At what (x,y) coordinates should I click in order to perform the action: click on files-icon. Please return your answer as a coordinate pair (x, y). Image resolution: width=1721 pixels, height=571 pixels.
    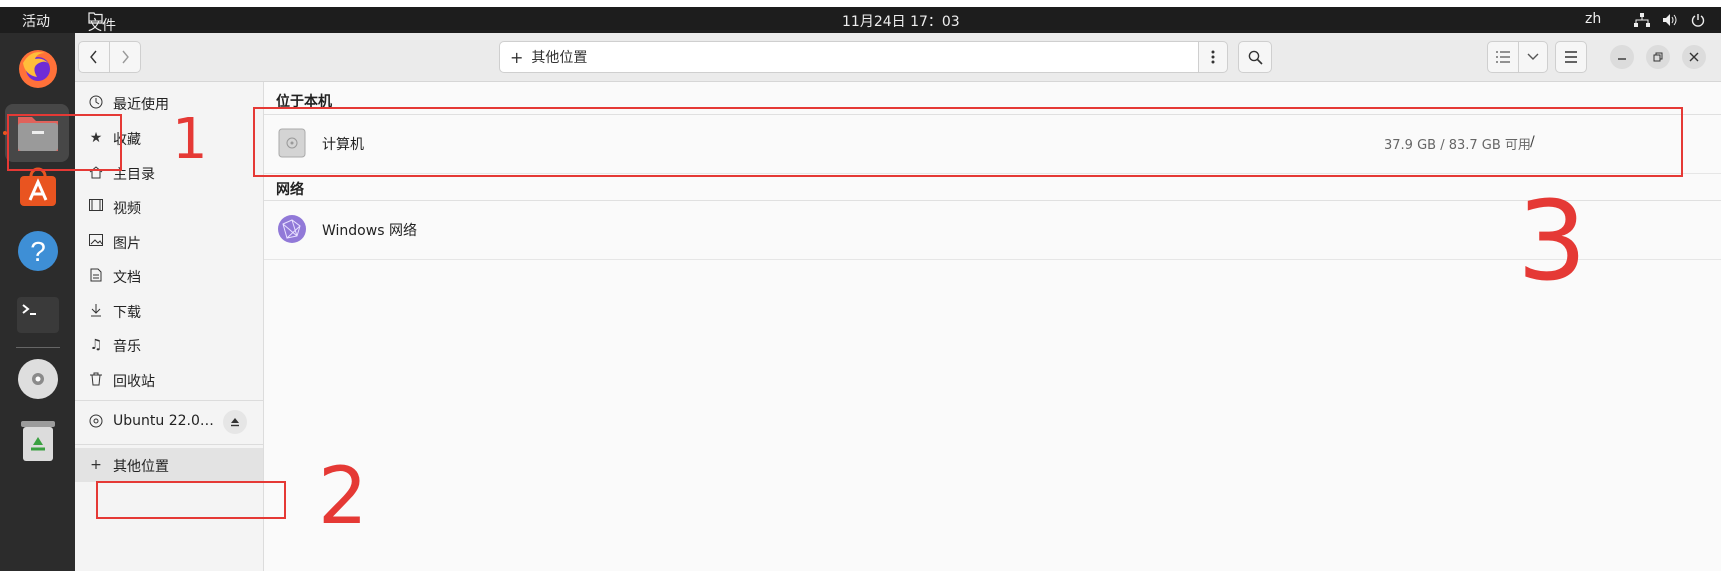
    Looking at the image, I should click on (38, 134).